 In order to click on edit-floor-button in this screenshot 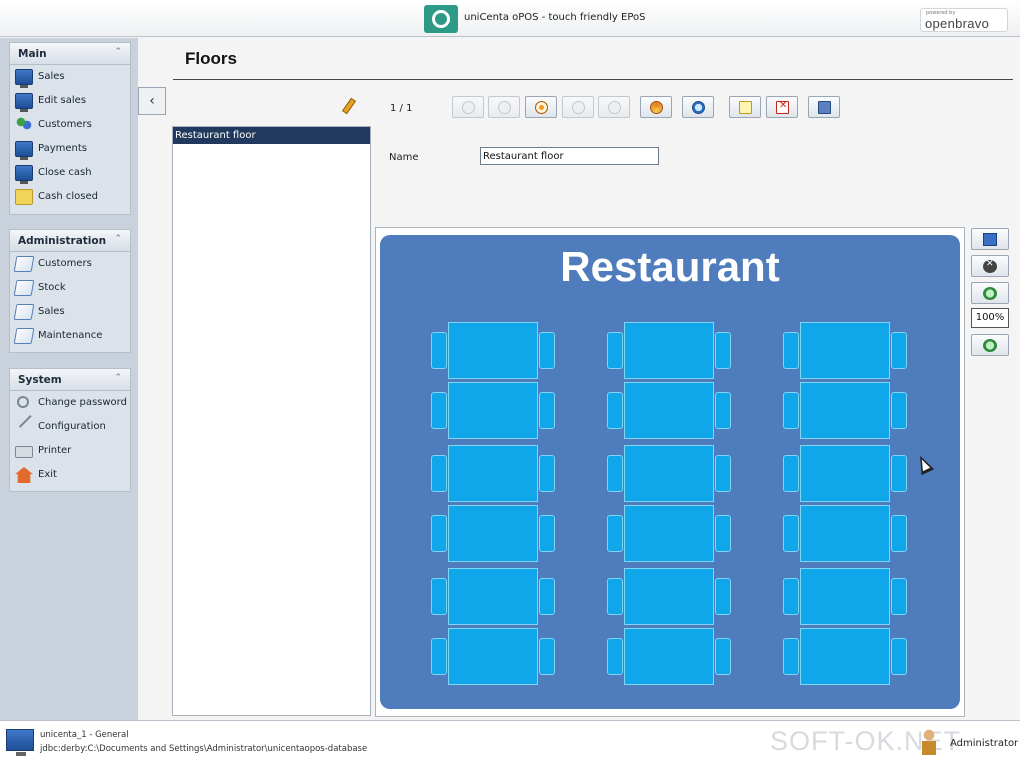, I will do `click(990, 239)`.